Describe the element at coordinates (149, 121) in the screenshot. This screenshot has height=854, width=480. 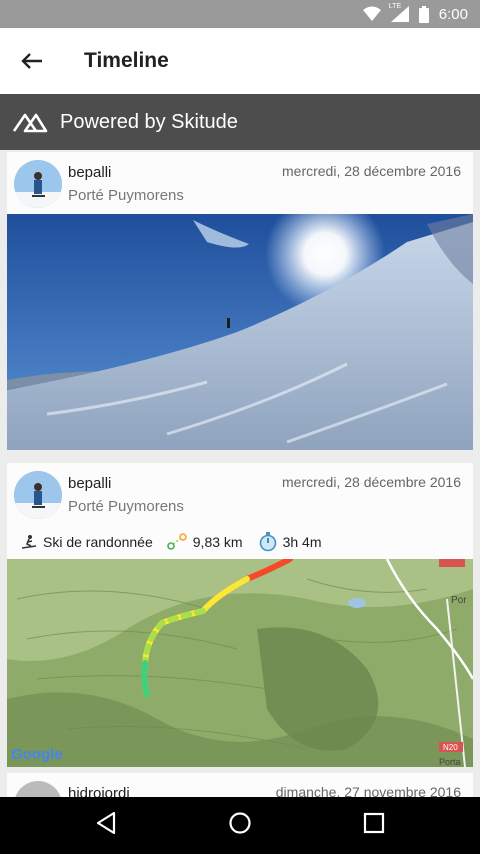
I see `banner-text: Powered by Skitude` at that location.